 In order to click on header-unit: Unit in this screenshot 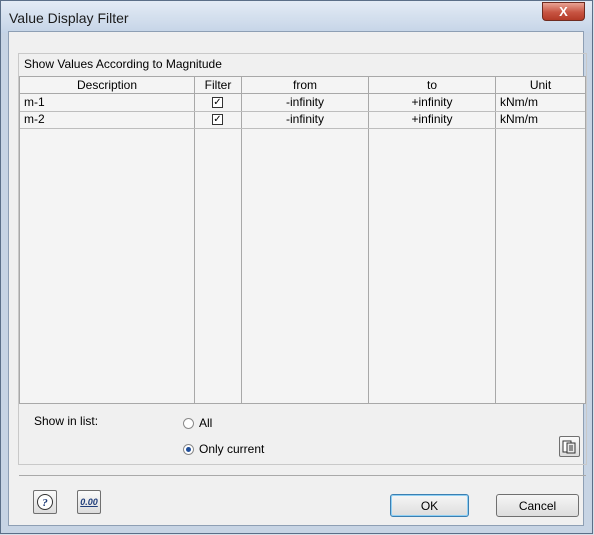, I will do `click(540, 85)`.